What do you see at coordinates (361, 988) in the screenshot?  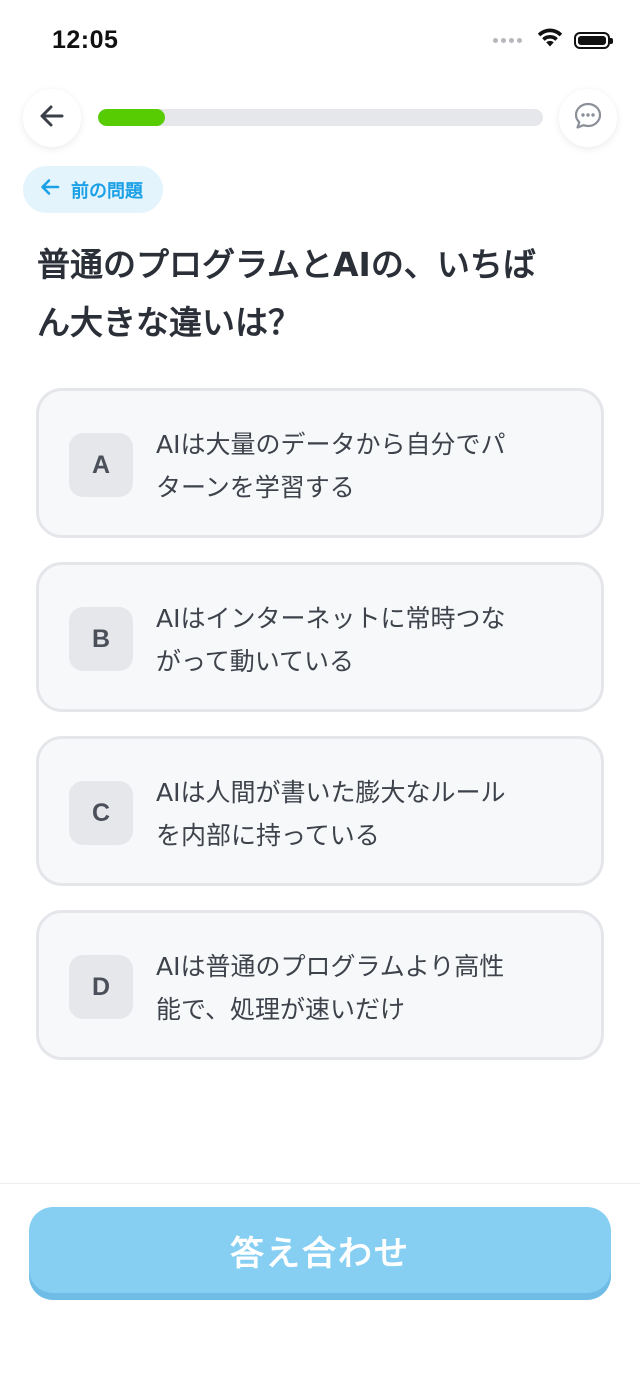 I see `option-text: AIは普通のプログラムより高性 能で、処理が速いだけ` at bounding box center [361, 988].